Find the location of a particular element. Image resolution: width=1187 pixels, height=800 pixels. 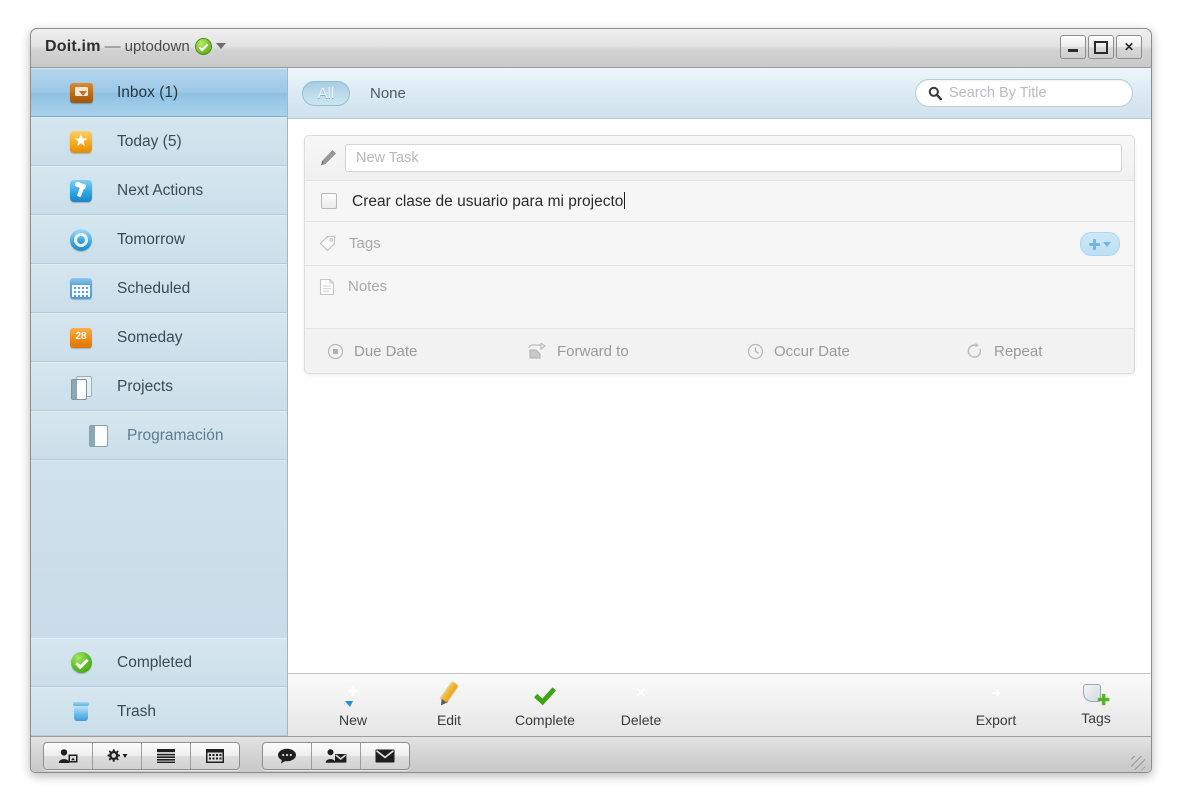

sidebar-item-label: Next Actions is located at coordinates (160, 190).